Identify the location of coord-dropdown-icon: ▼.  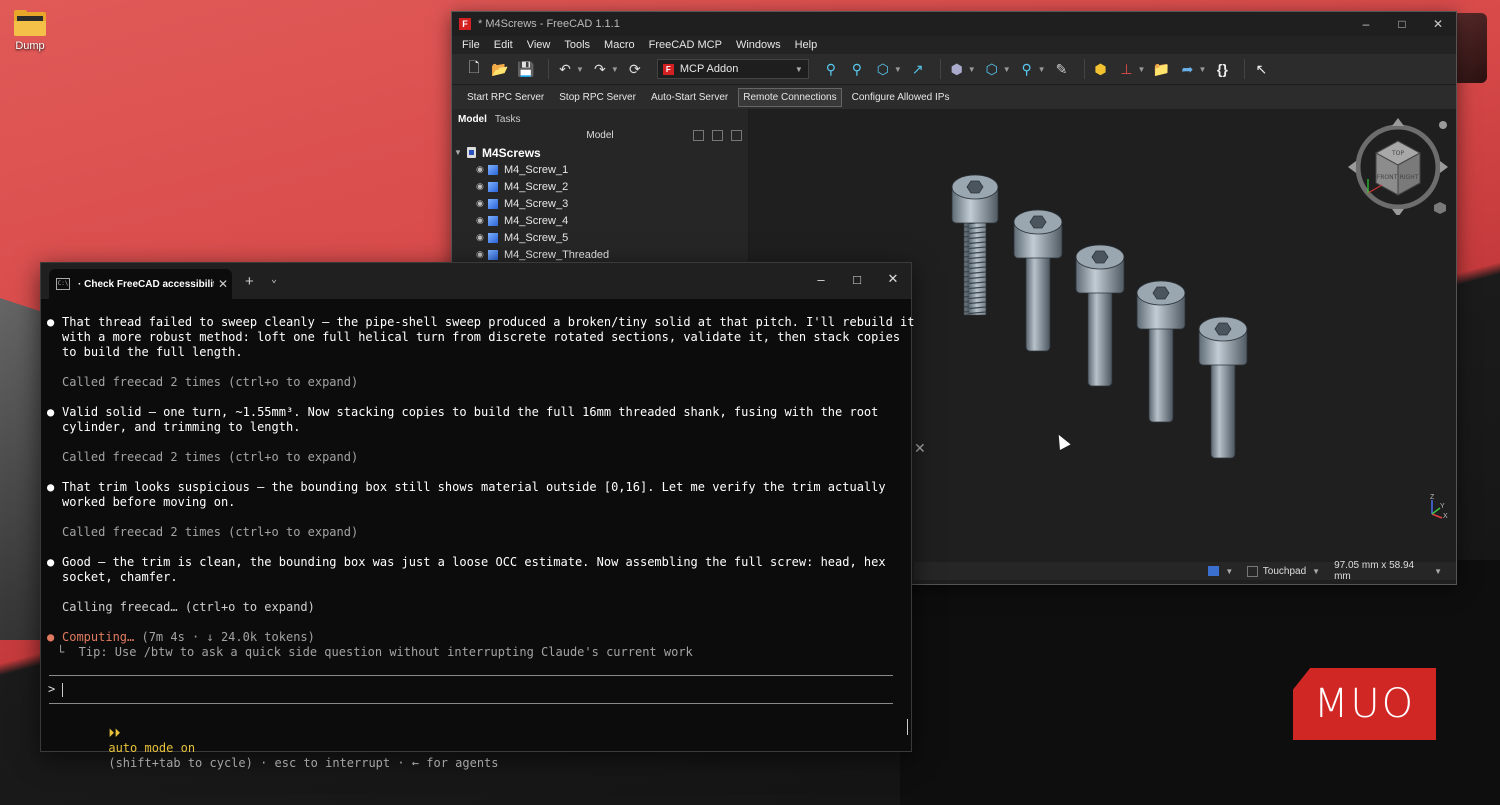
(1142, 69).